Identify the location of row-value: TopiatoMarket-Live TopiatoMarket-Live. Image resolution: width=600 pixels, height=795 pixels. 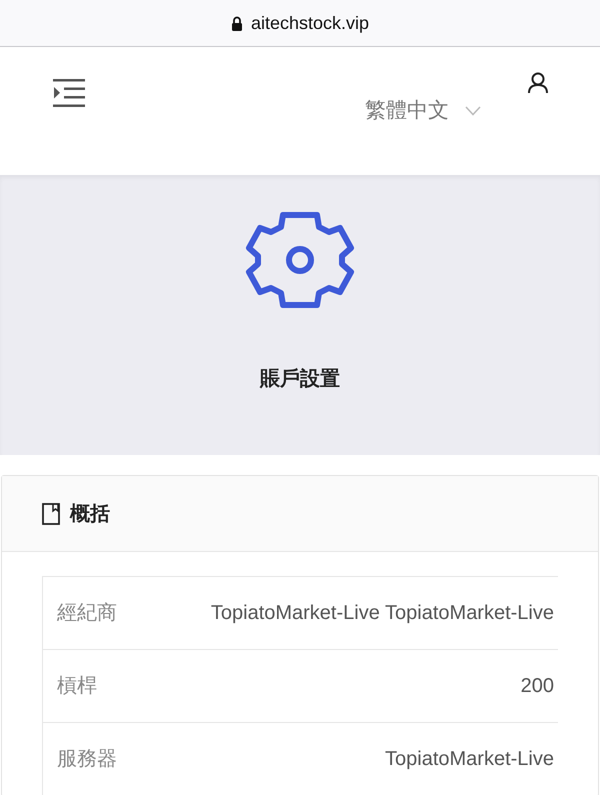
(382, 613).